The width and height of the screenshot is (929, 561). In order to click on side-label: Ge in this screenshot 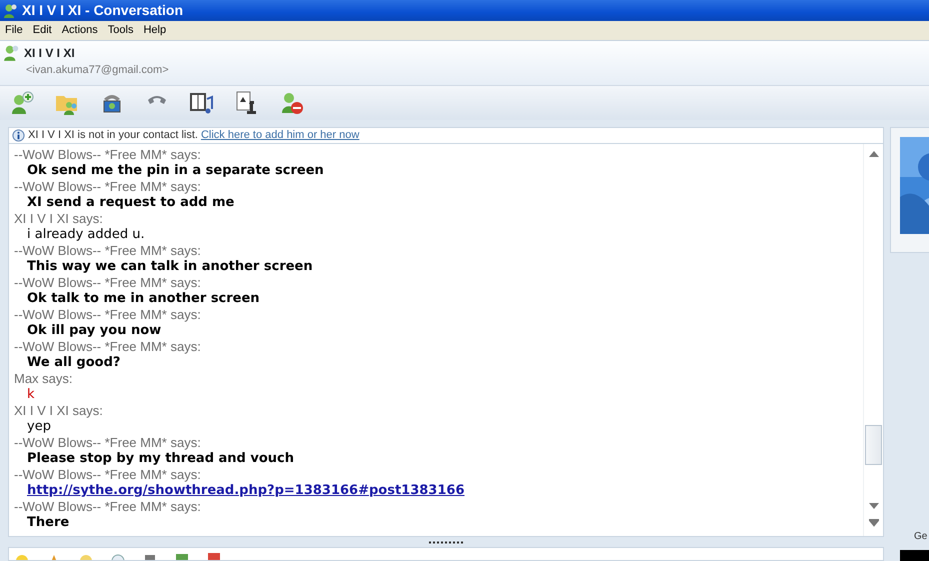, I will do `click(920, 537)`.